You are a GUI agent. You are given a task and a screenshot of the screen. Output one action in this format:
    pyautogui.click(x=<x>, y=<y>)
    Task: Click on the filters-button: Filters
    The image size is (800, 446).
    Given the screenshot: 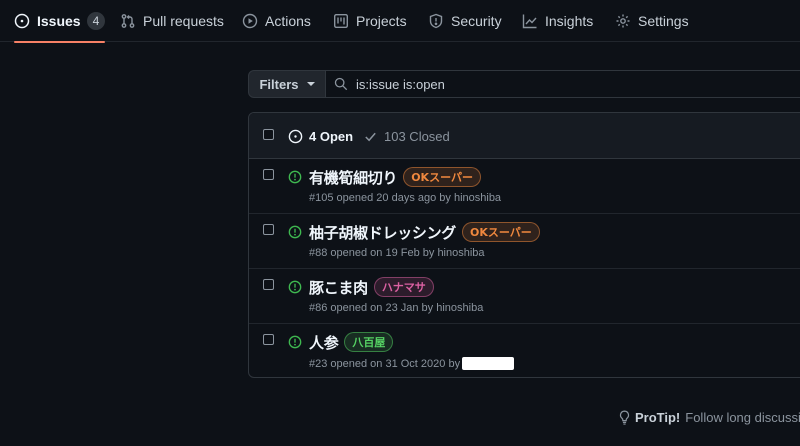 What is the action you would take?
    pyautogui.click(x=287, y=84)
    